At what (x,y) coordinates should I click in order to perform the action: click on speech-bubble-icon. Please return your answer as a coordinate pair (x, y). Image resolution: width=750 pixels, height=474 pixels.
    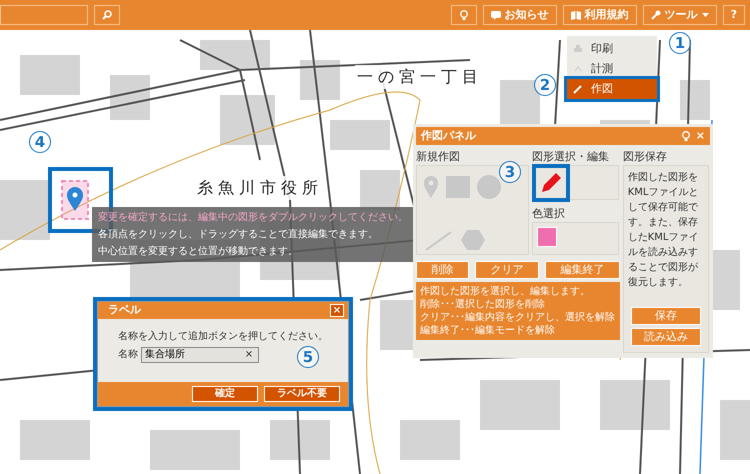
    Looking at the image, I should click on (495, 15).